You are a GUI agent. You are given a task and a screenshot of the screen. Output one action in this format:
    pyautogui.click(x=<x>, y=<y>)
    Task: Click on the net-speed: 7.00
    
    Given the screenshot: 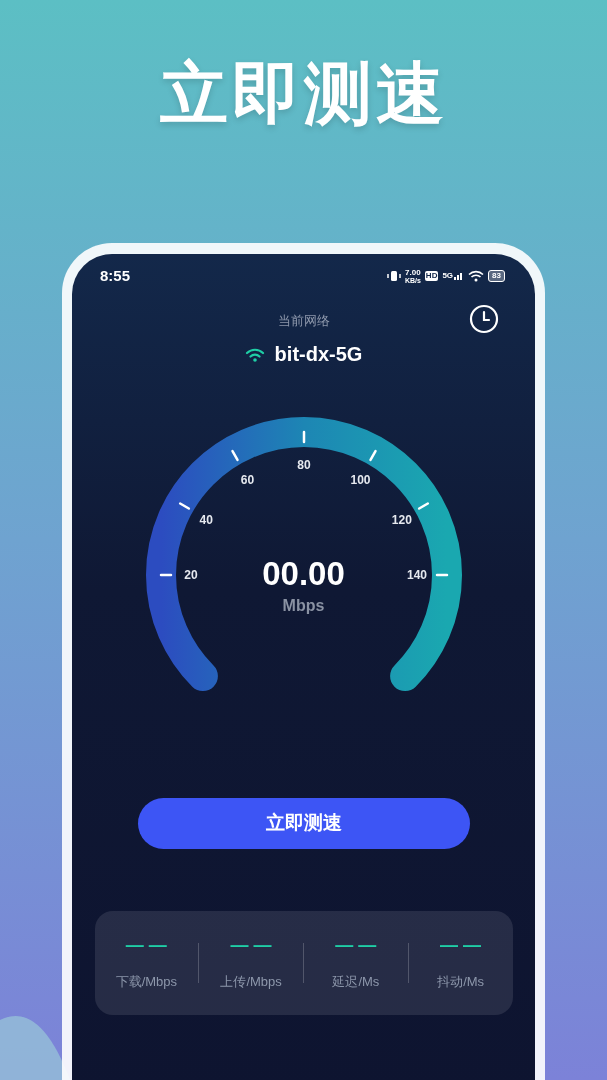 What is the action you would take?
    pyautogui.click(x=413, y=272)
    